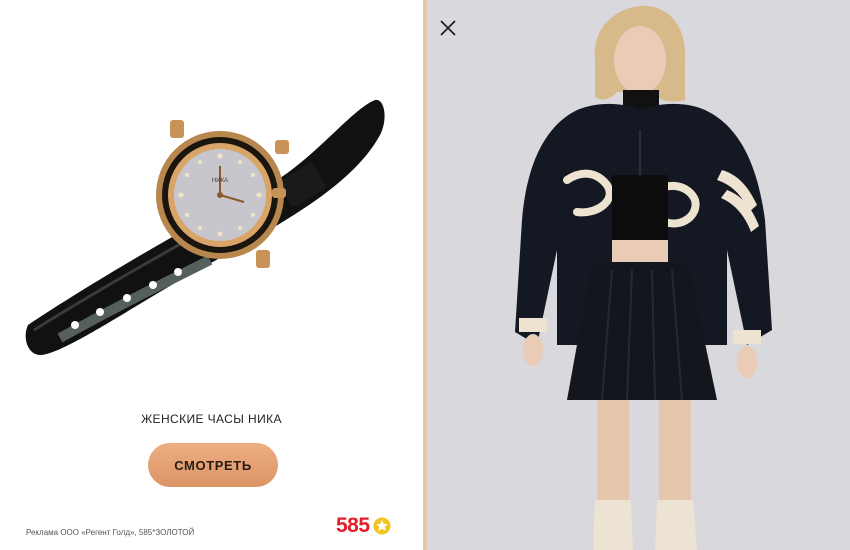 This screenshot has height=550, width=850. I want to click on watch-dial-brand: НИКА, so click(220, 181).